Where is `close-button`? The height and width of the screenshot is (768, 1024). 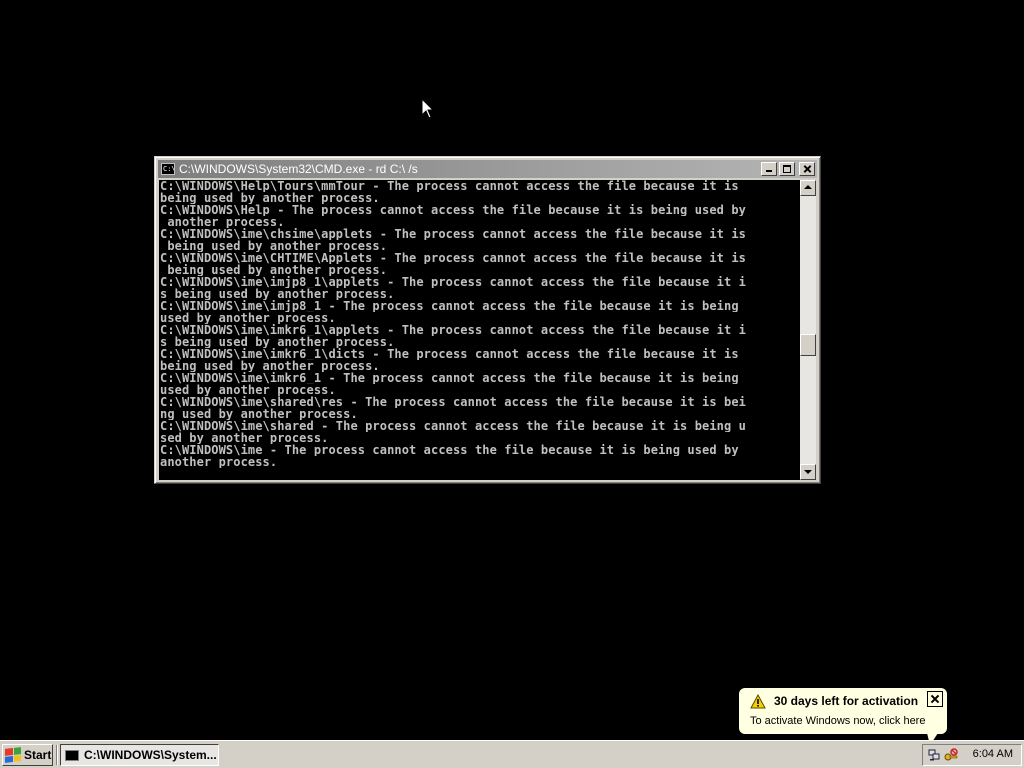 close-button is located at coordinates (807, 169).